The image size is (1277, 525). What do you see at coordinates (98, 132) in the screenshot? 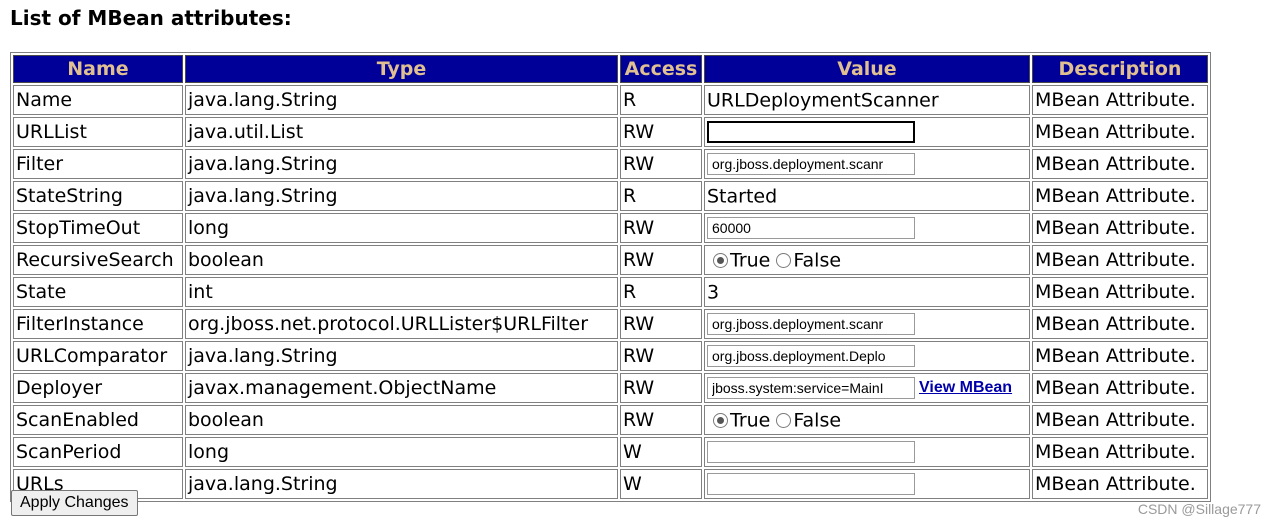
I see `attribute-name: URLList` at bounding box center [98, 132].